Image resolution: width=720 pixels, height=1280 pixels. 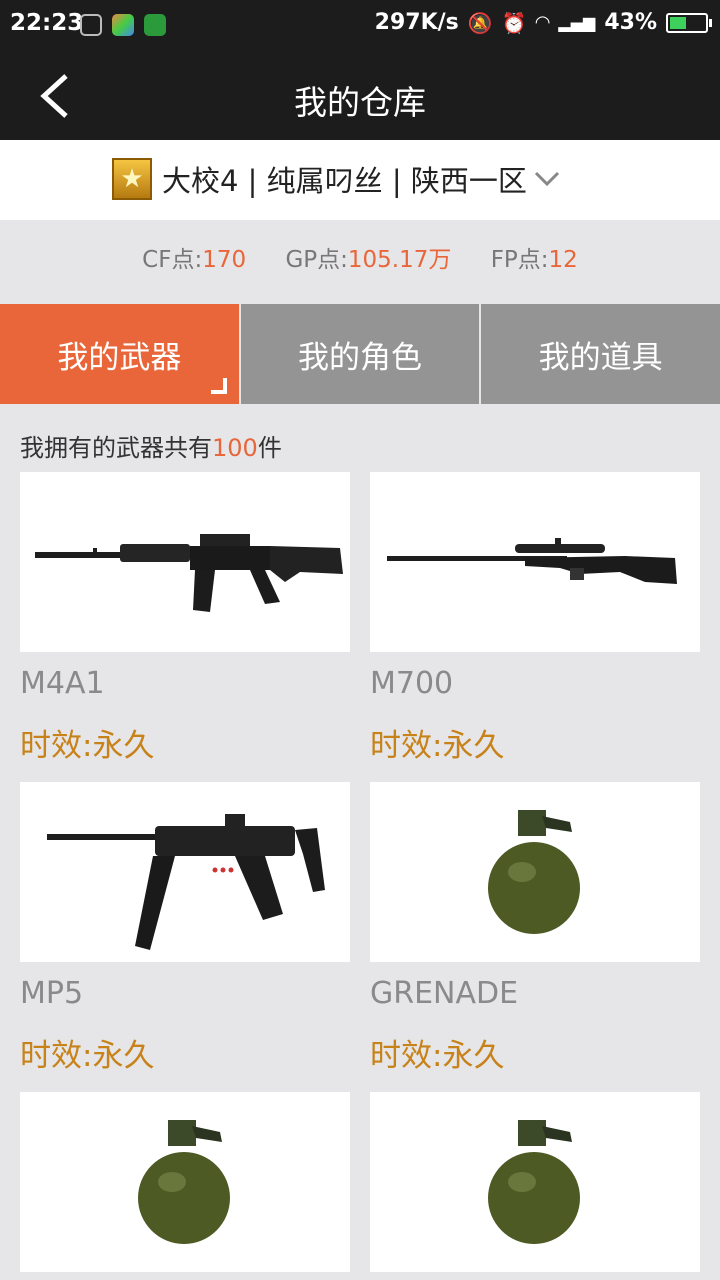 What do you see at coordinates (412, 683) in the screenshot?
I see `weapon-name: M700` at bounding box center [412, 683].